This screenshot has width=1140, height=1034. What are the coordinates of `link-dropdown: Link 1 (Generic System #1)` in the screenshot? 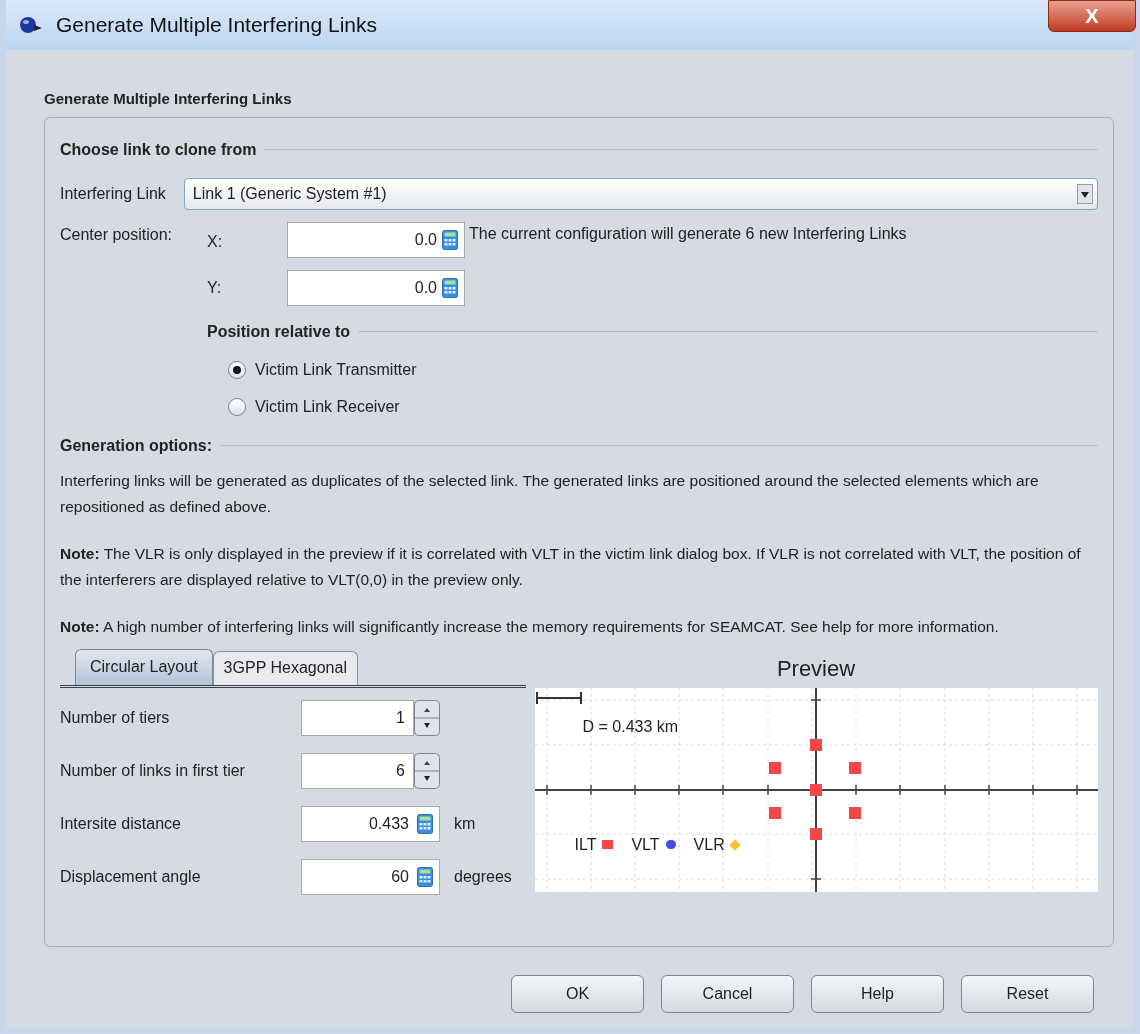 It's located at (640, 193).